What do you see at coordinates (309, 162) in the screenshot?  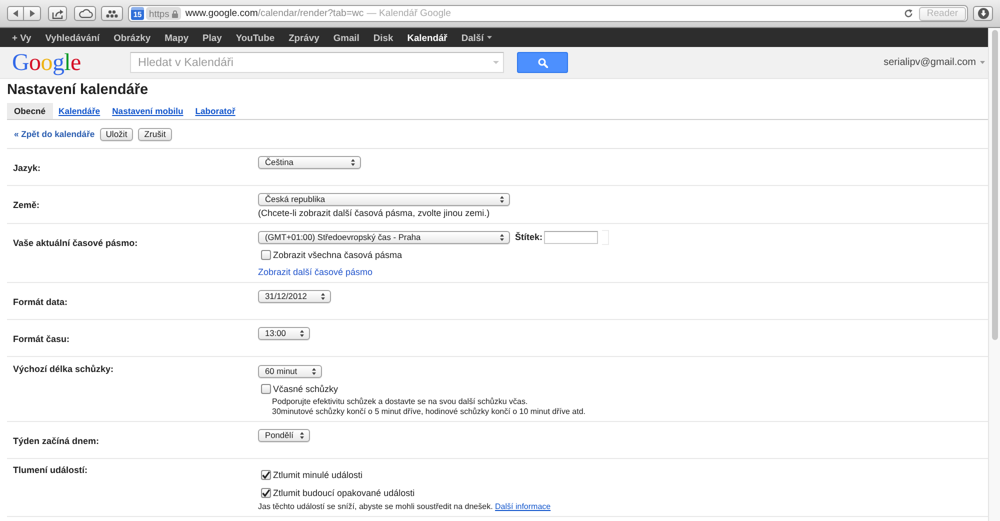 I see `dropdown: Čeština` at bounding box center [309, 162].